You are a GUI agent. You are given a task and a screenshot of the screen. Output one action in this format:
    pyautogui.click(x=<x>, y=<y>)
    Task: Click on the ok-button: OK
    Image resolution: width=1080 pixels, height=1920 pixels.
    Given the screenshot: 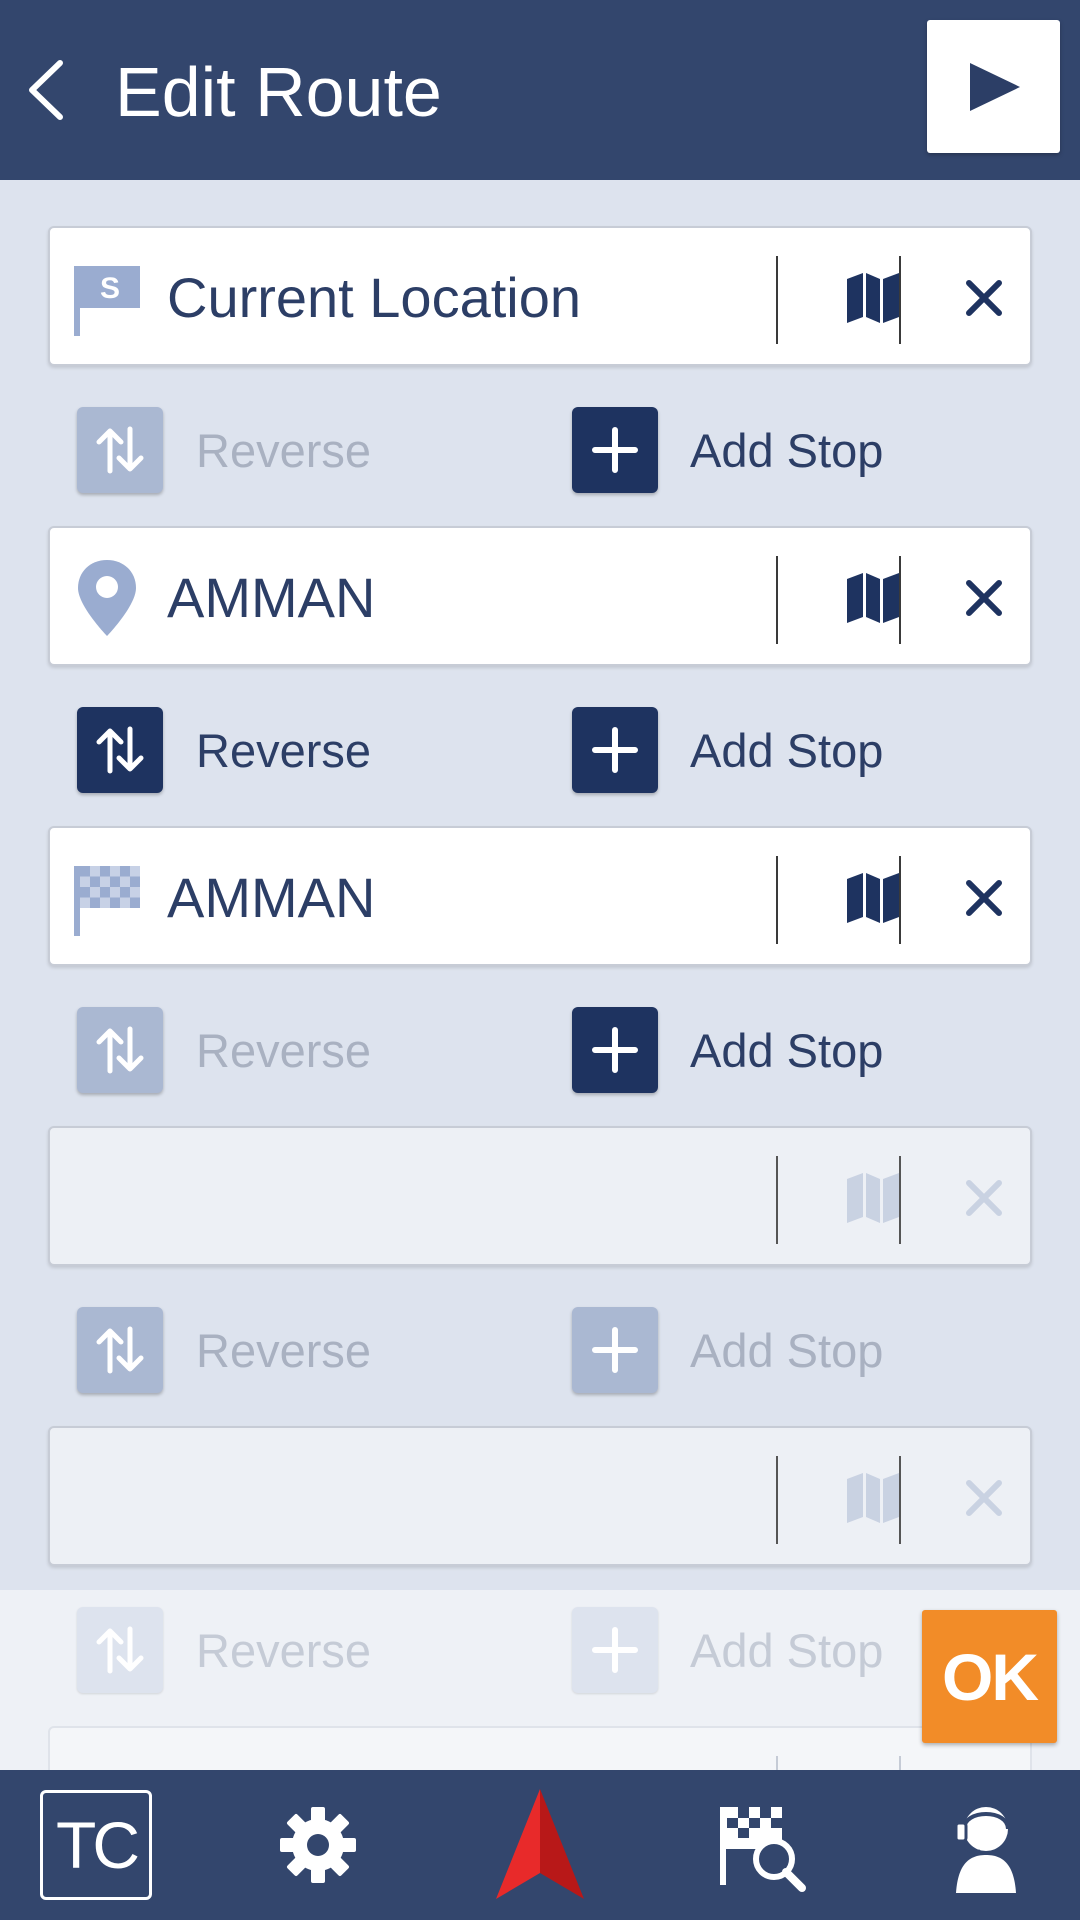 What is the action you would take?
    pyautogui.click(x=989, y=1676)
    